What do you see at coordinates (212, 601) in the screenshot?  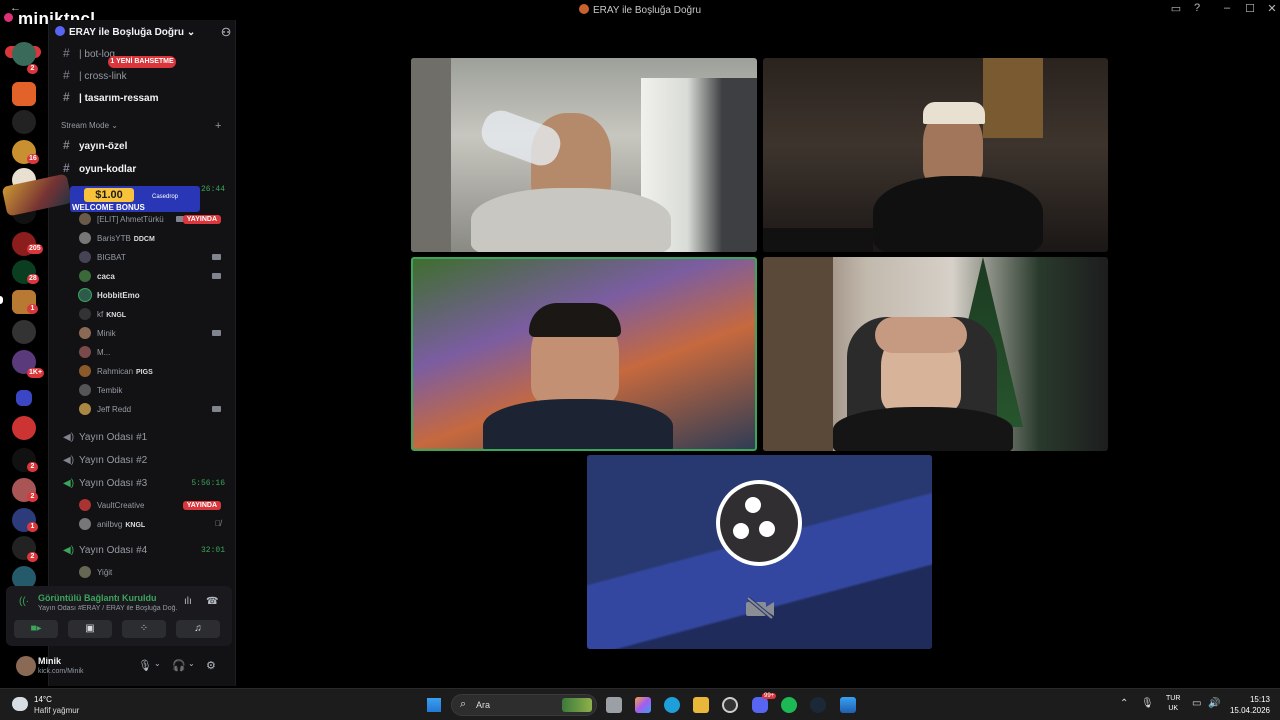 I see `disconnect-icon: ☎` at bounding box center [212, 601].